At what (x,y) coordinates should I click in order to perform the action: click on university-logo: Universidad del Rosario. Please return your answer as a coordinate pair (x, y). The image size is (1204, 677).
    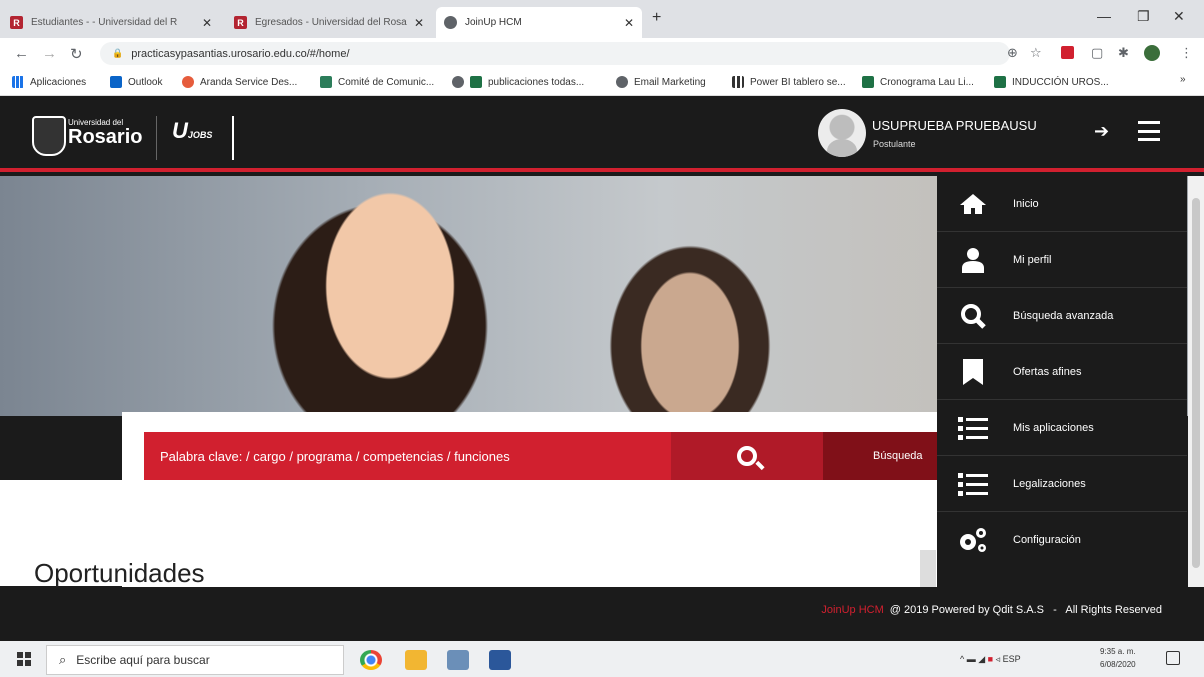
    Looking at the image, I should click on (86, 132).